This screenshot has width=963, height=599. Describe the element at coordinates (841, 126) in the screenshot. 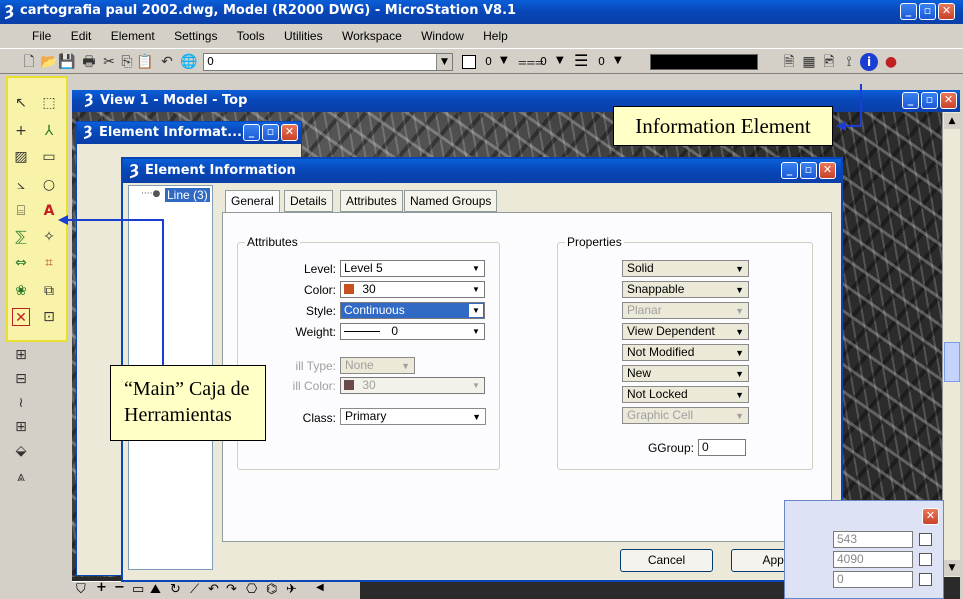

I see `info-element-arrowhead` at that location.